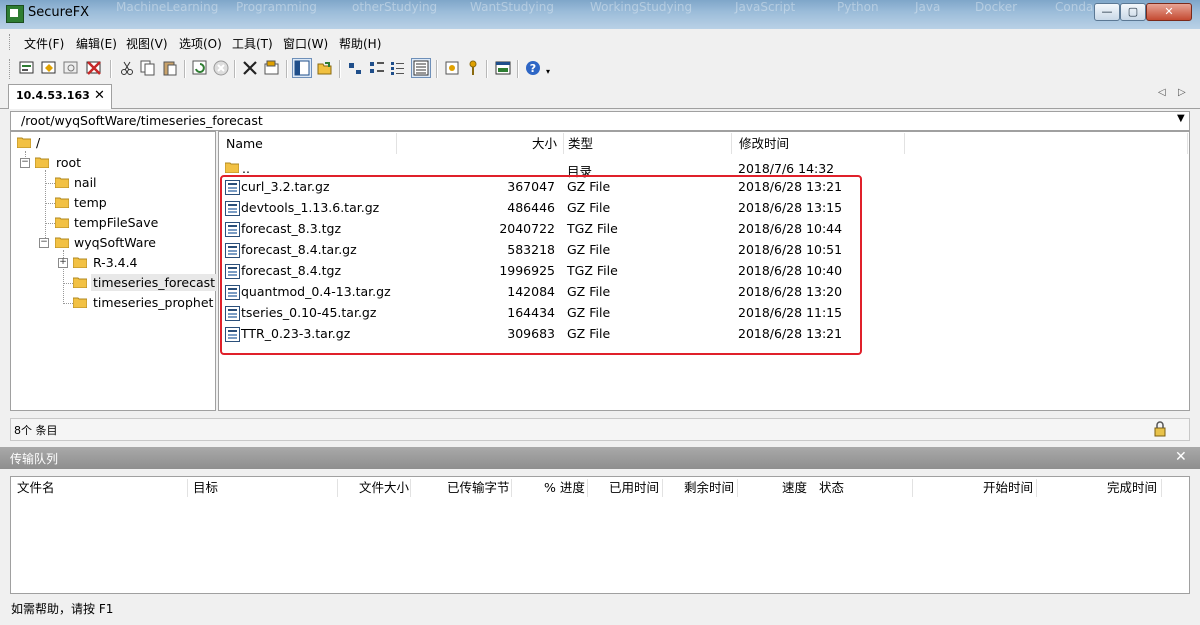 This screenshot has width=1200, height=625. What do you see at coordinates (68, 162) in the screenshot?
I see `tree-item-root: root` at bounding box center [68, 162].